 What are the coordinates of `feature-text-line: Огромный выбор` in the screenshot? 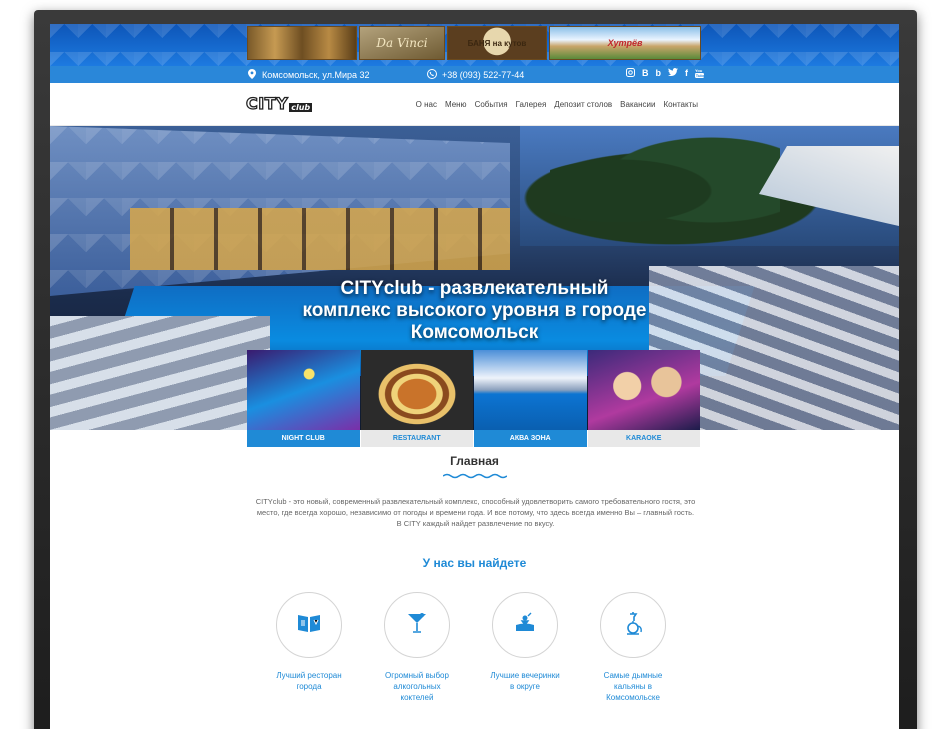 It's located at (417, 675).